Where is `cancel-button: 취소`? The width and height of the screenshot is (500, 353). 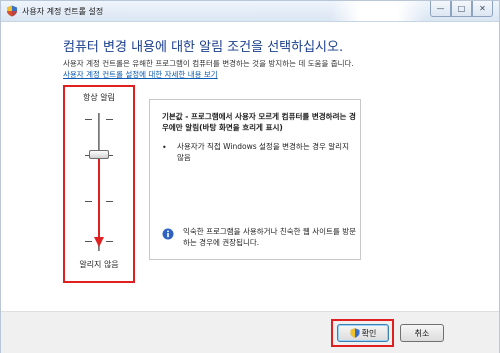
cancel-button: 취소 is located at coordinates (422, 333).